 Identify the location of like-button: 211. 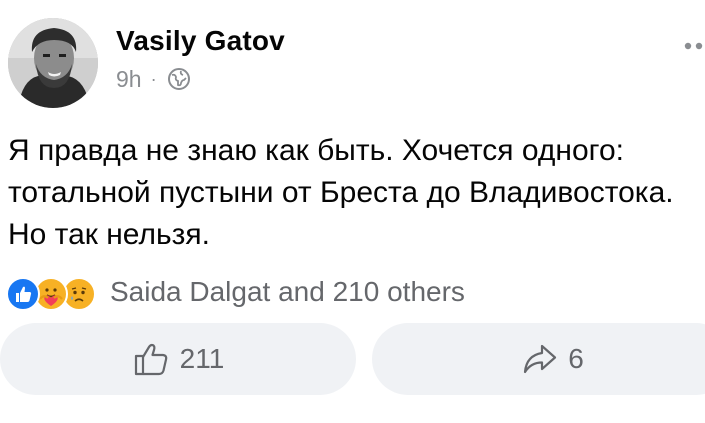
(178, 359).